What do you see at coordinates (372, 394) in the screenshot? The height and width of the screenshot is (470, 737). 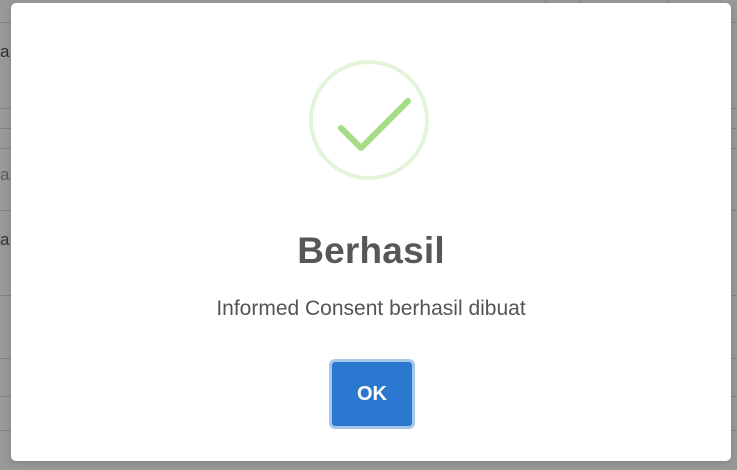 I see `ok-button: OK` at bounding box center [372, 394].